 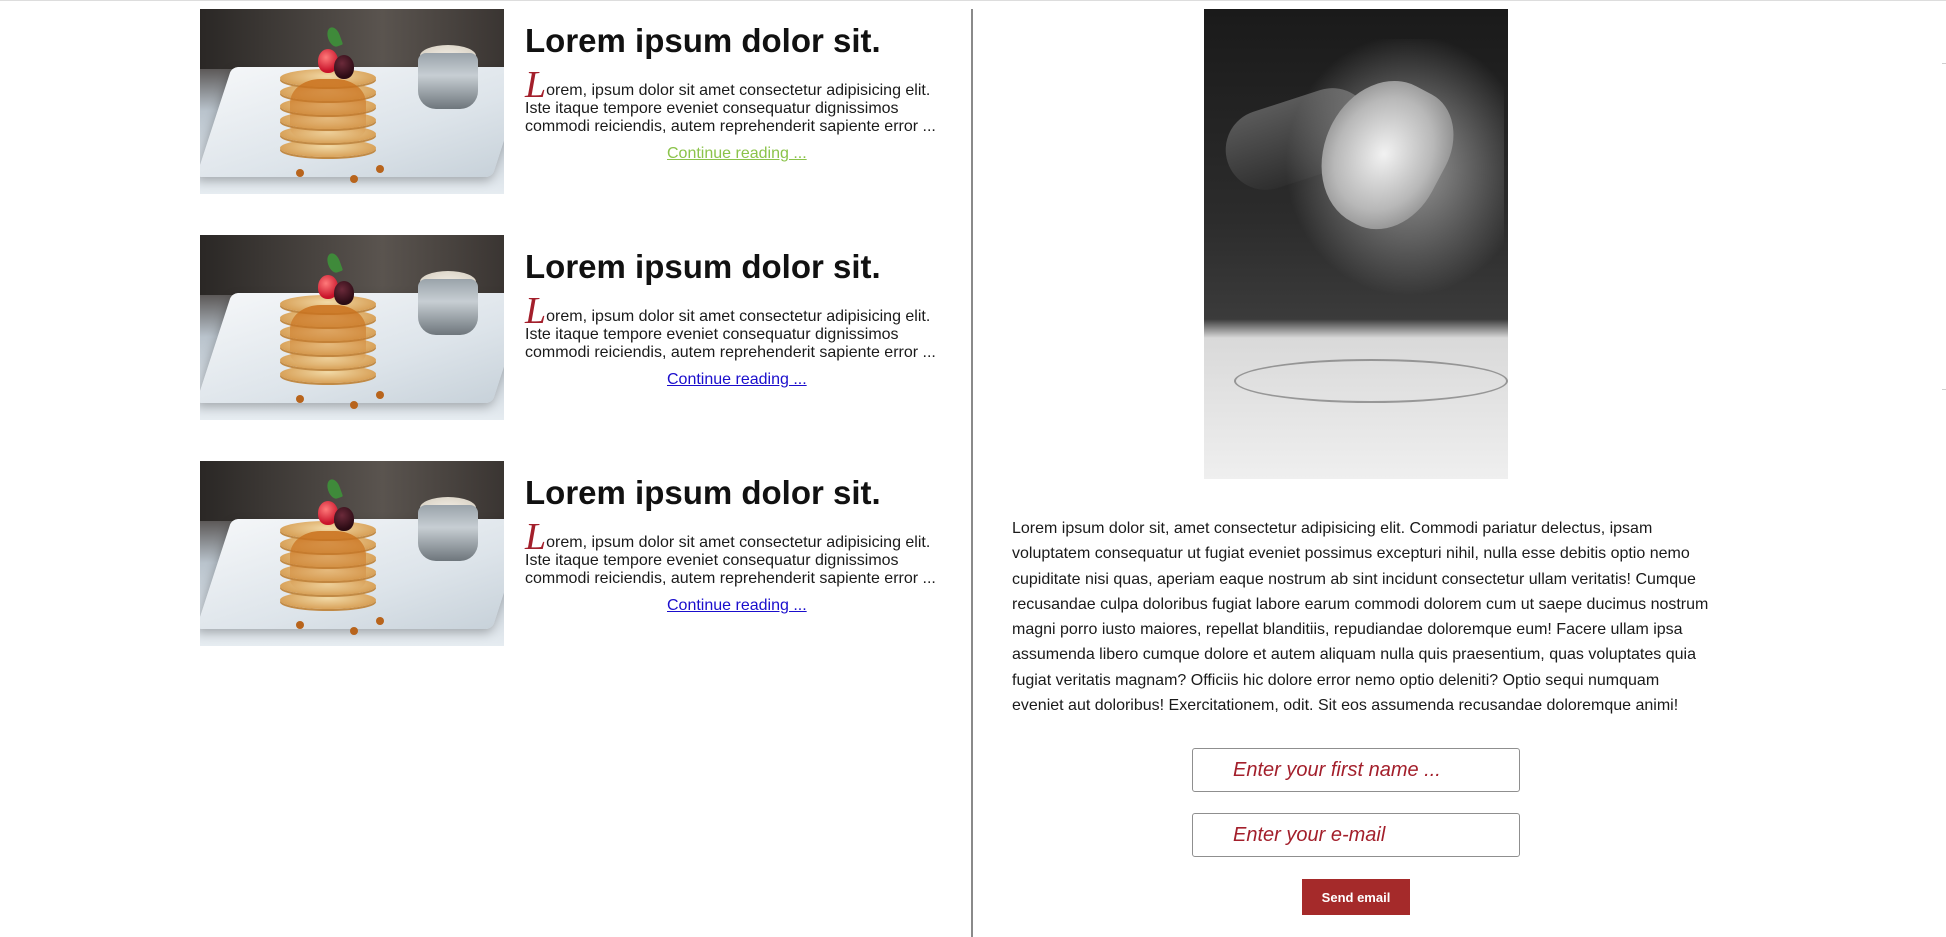 What do you see at coordinates (1356, 835) in the screenshot?
I see `email-input` at bounding box center [1356, 835].